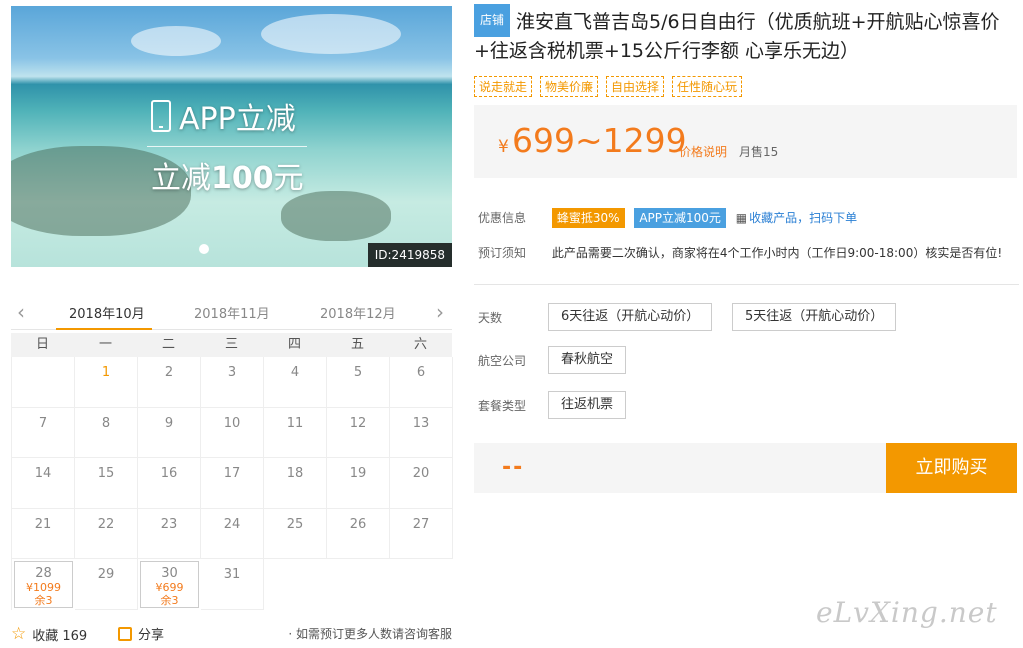 The width and height of the screenshot is (1023, 648). Describe the element at coordinates (370, 633) in the screenshot. I see `consult-link: · 如需预订更多人数请咨询客服` at that location.